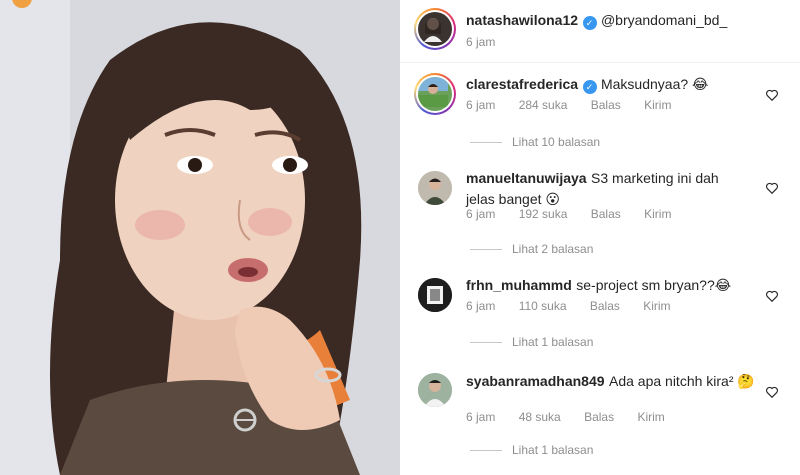  I want to click on comment-text: Maksudnyaa? 😂, so click(654, 84).